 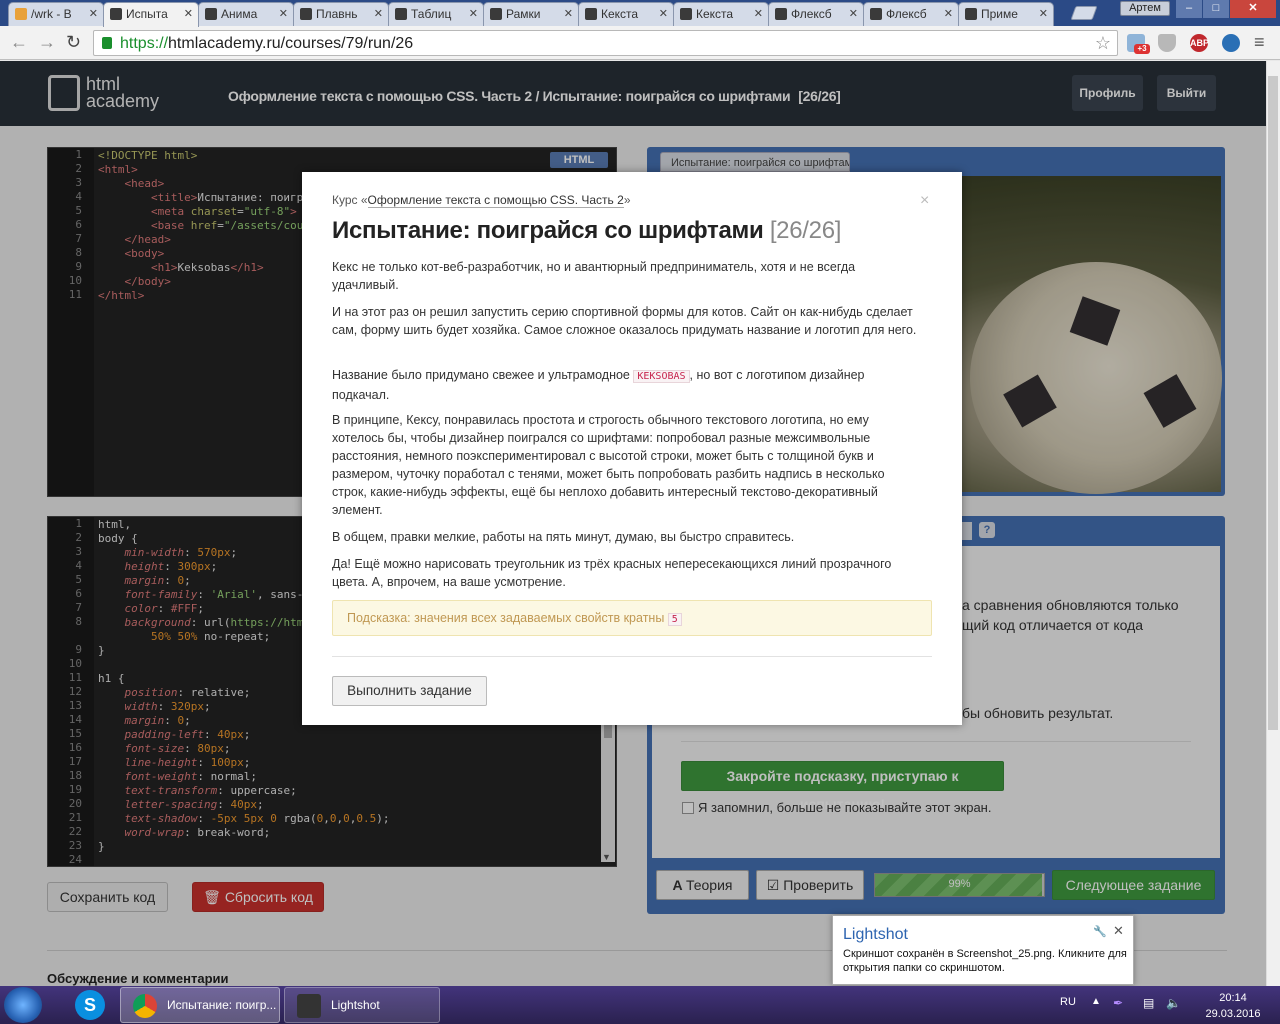 What do you see at coordinates (337, 14) in the screenshot?
I see `browser-tab-label: Плавнь` at bounding box center [337, 14].